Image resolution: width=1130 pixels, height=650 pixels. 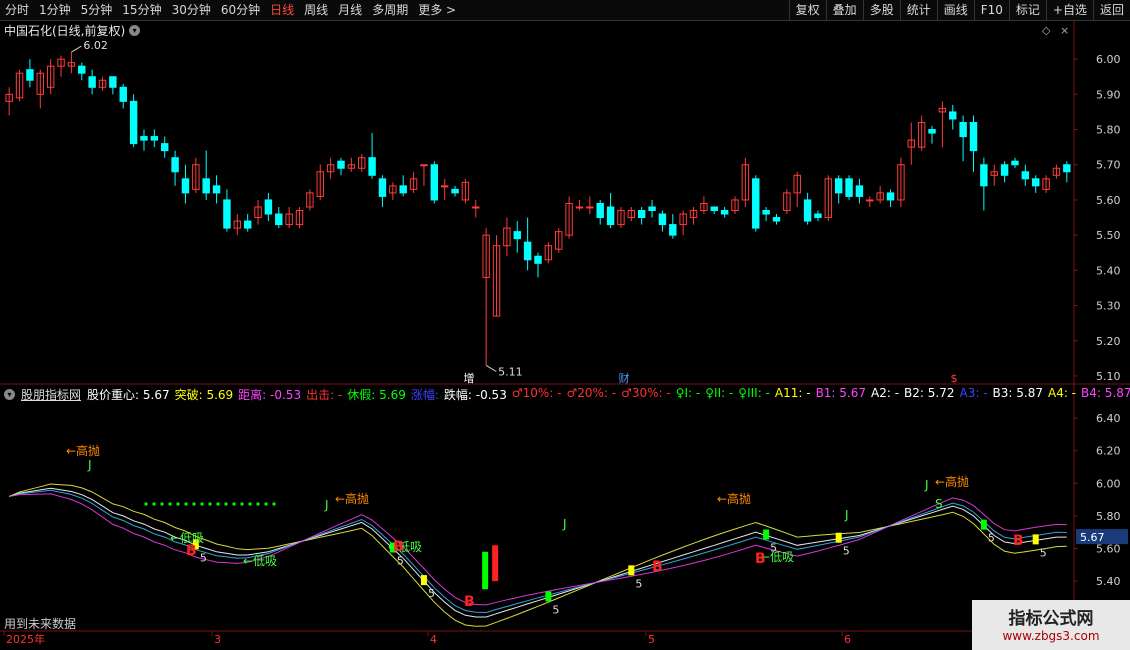 What do you see at coordinates (646, 393) in the screenshot?
I see `indicator-field-9: ♂30%: -` at bounding box center [646, 393].